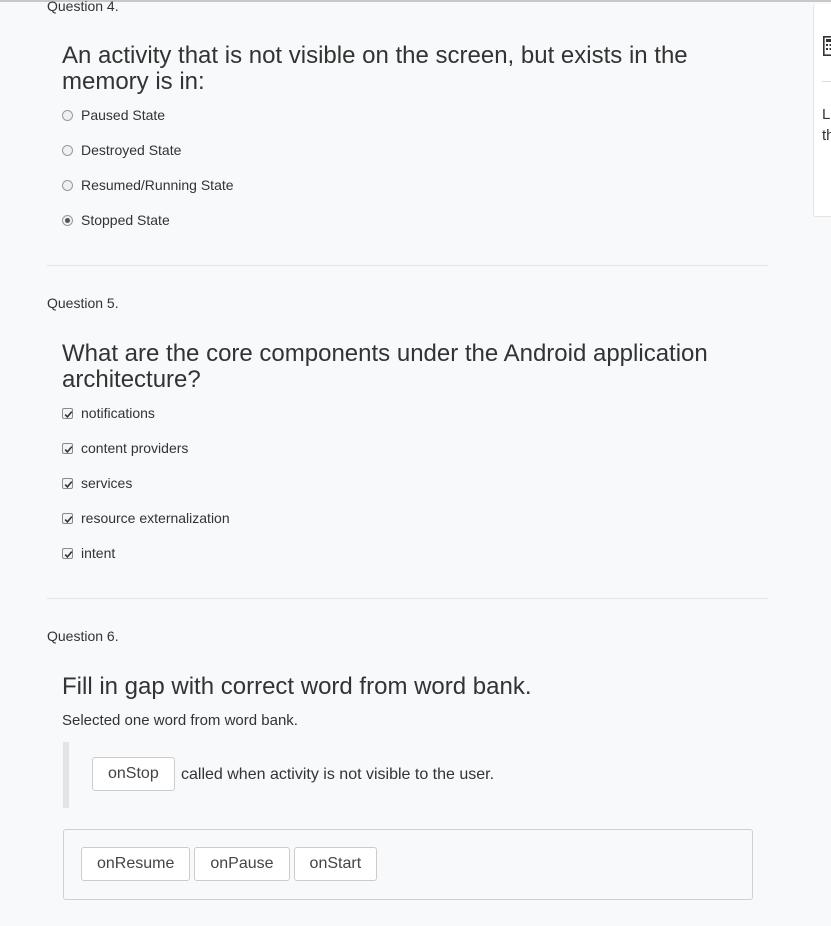  What do you see at coordinates (827, 48) in the screenshot?
I see `calculator-icon` at bounding box center [827, 48].